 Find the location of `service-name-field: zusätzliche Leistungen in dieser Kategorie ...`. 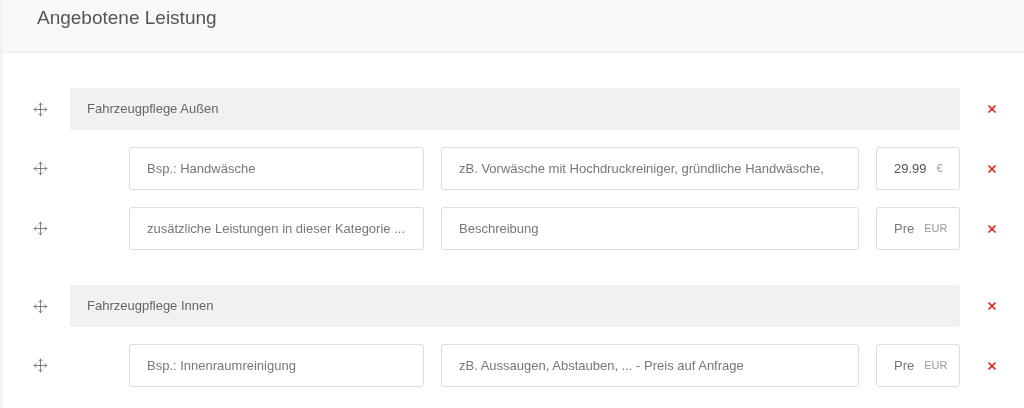

service-name-field: zusätzliche Leistungen in dieser Kategorie ... is located at coordinates (276, 228).